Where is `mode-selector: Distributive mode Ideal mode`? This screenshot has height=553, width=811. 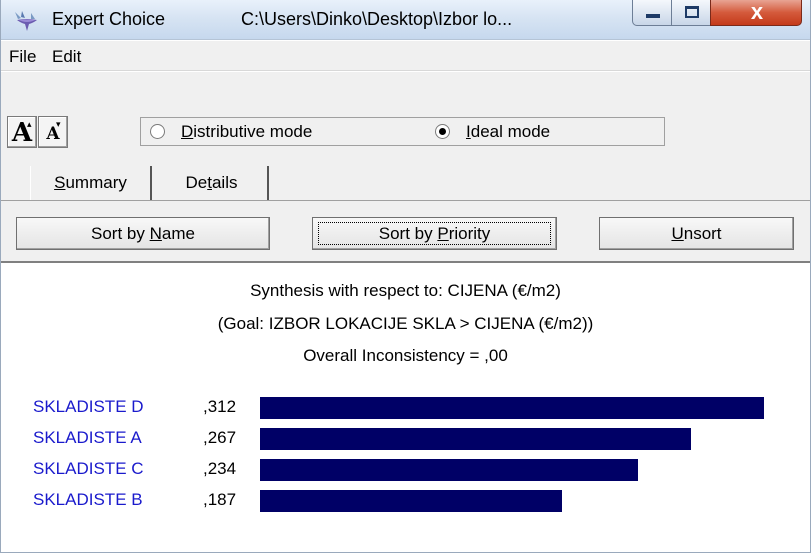
mode-selector: Distributive mode Ideal mode is located at coordinates (402, 131).